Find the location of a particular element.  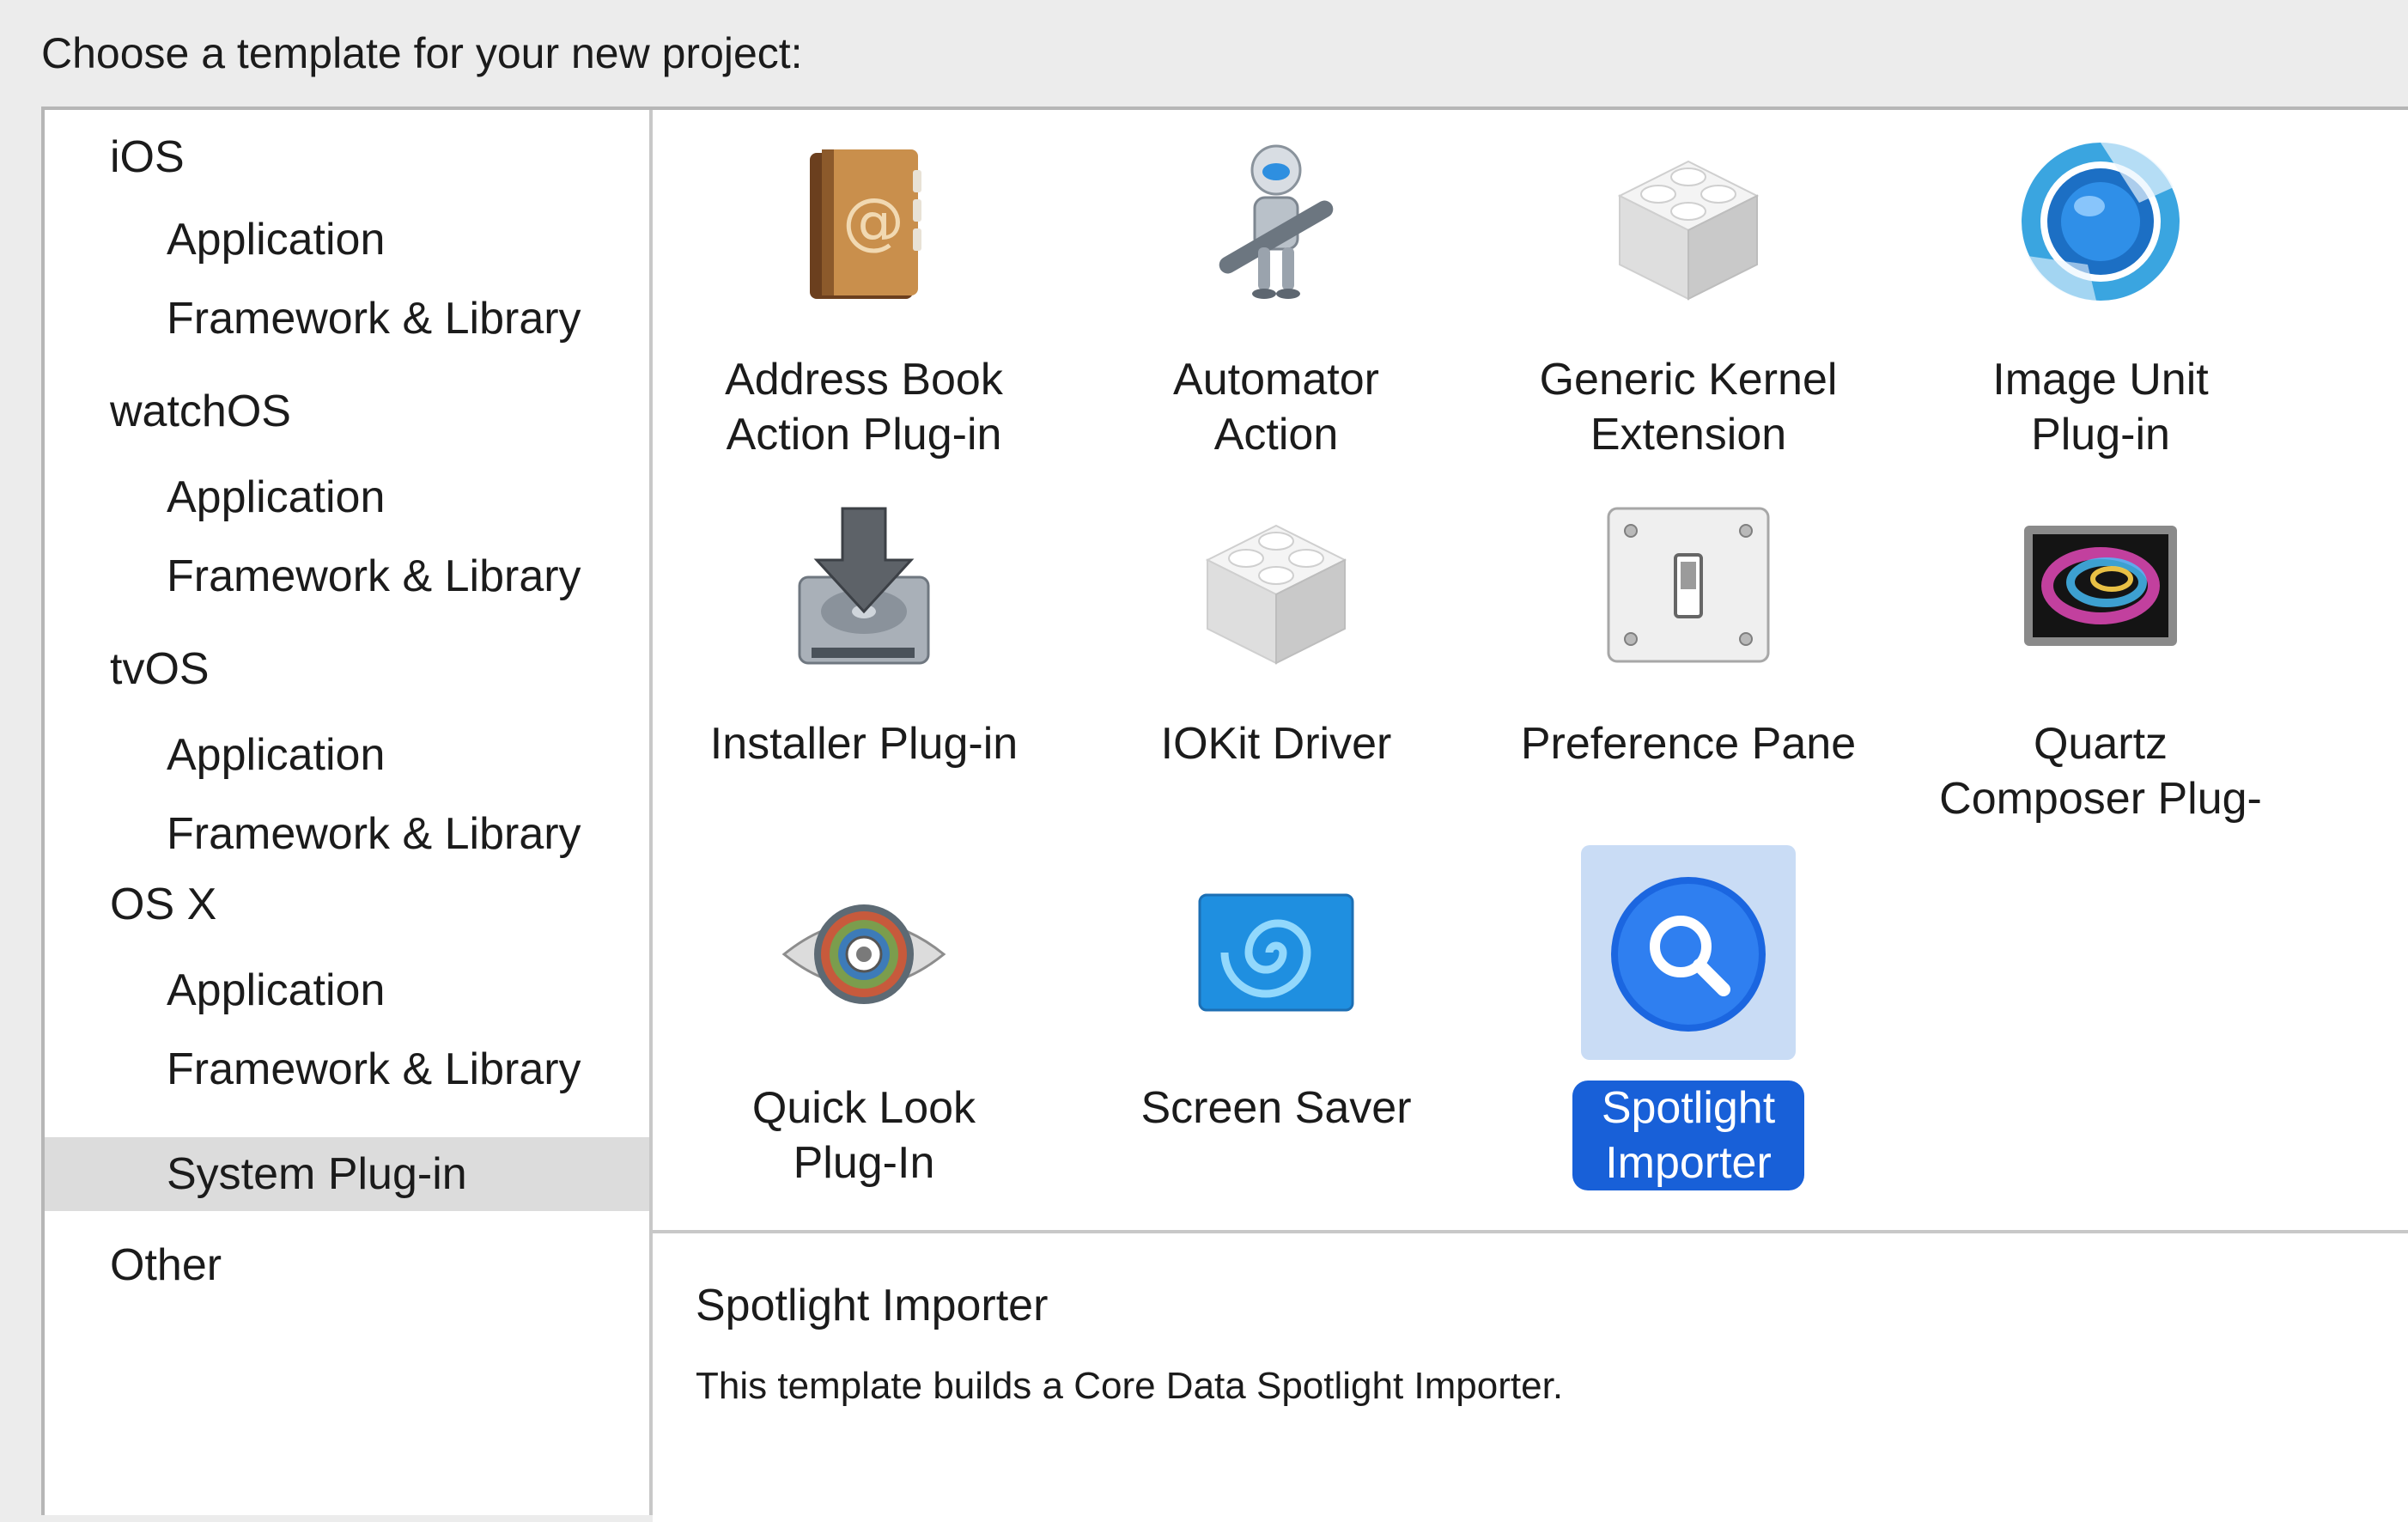

template-label: Preference Pane is located at coordinates (1688, 744).